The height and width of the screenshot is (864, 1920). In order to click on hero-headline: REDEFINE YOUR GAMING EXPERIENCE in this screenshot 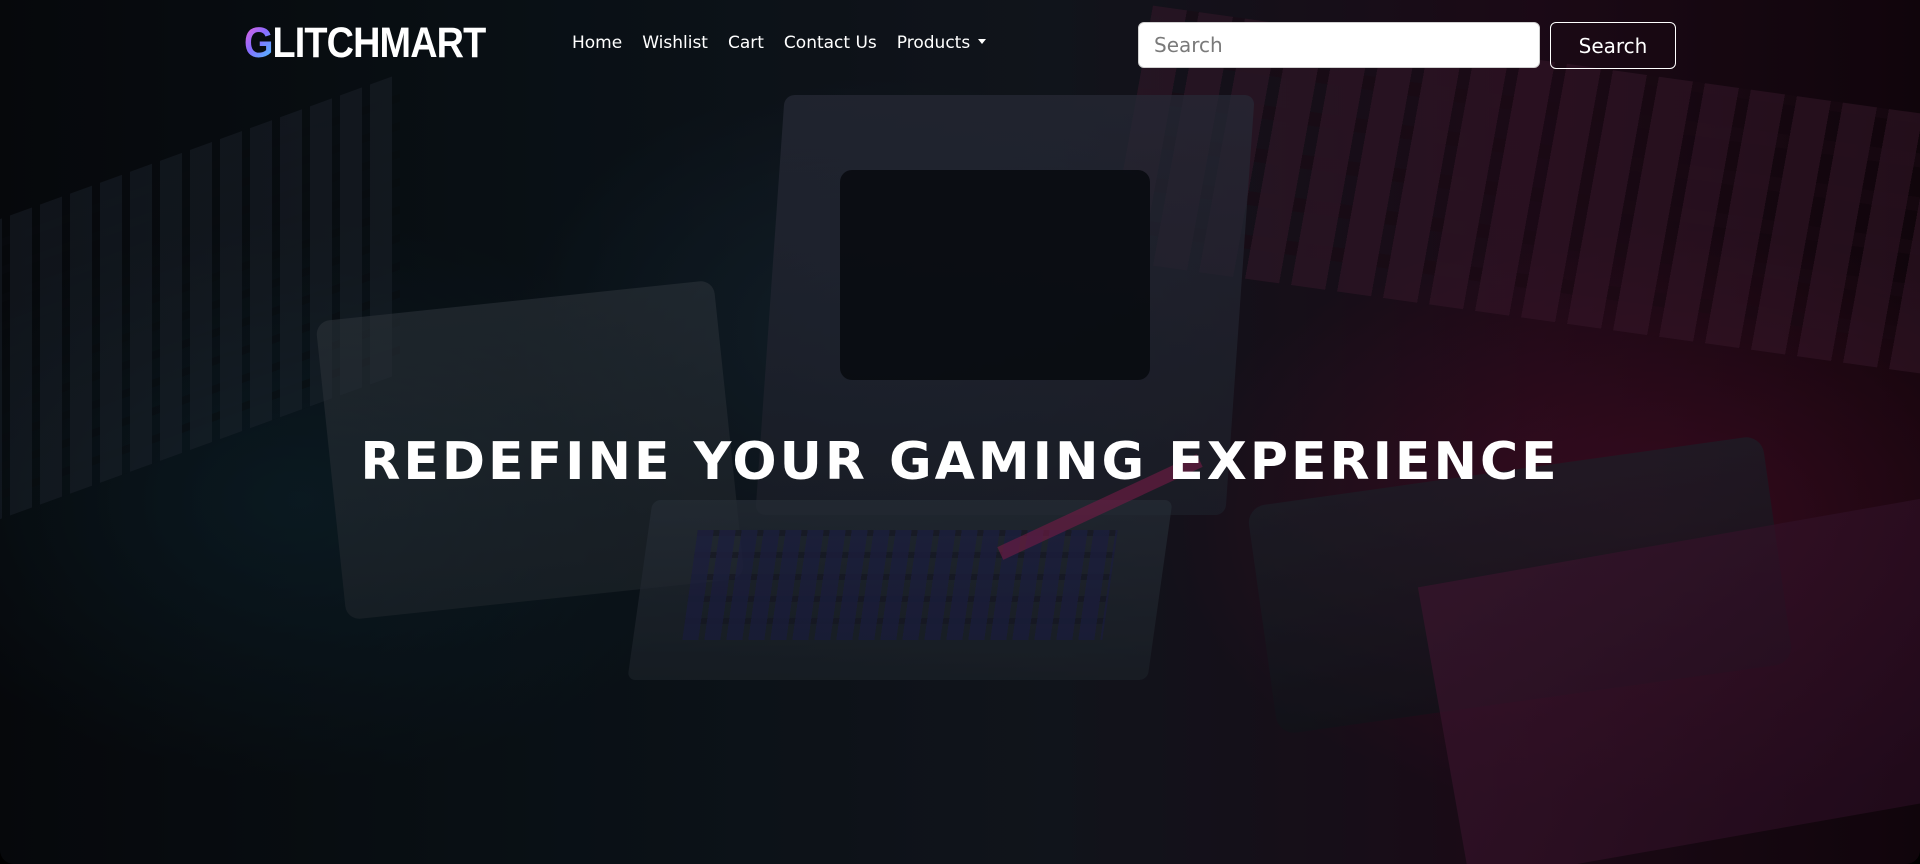, I will do `click(960, 461)`.